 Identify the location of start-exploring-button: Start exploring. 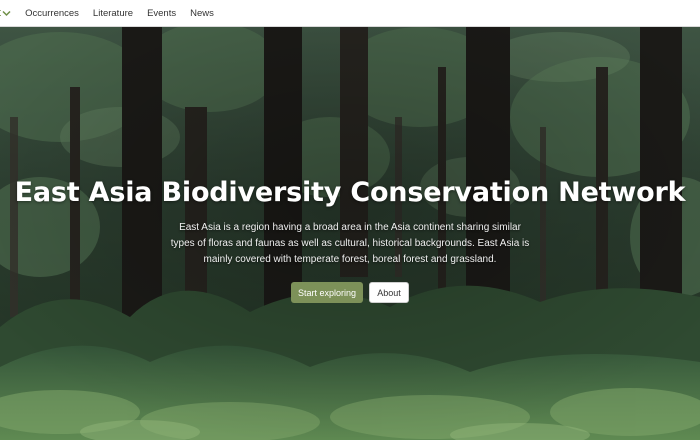
(327, 292).